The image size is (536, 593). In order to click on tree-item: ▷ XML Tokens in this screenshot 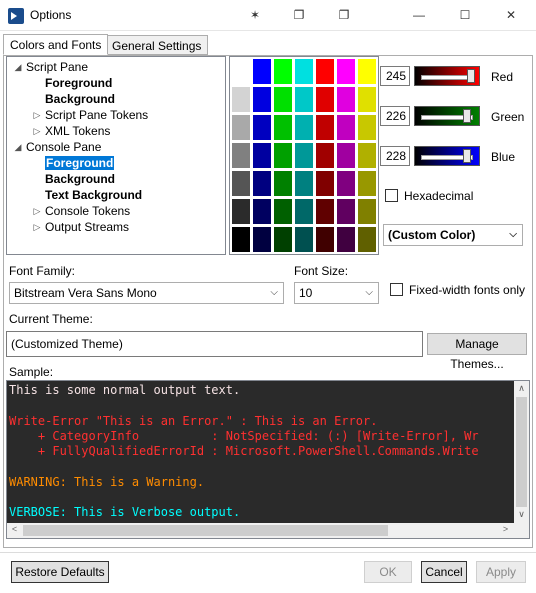, I will do `click(72, 131)`.